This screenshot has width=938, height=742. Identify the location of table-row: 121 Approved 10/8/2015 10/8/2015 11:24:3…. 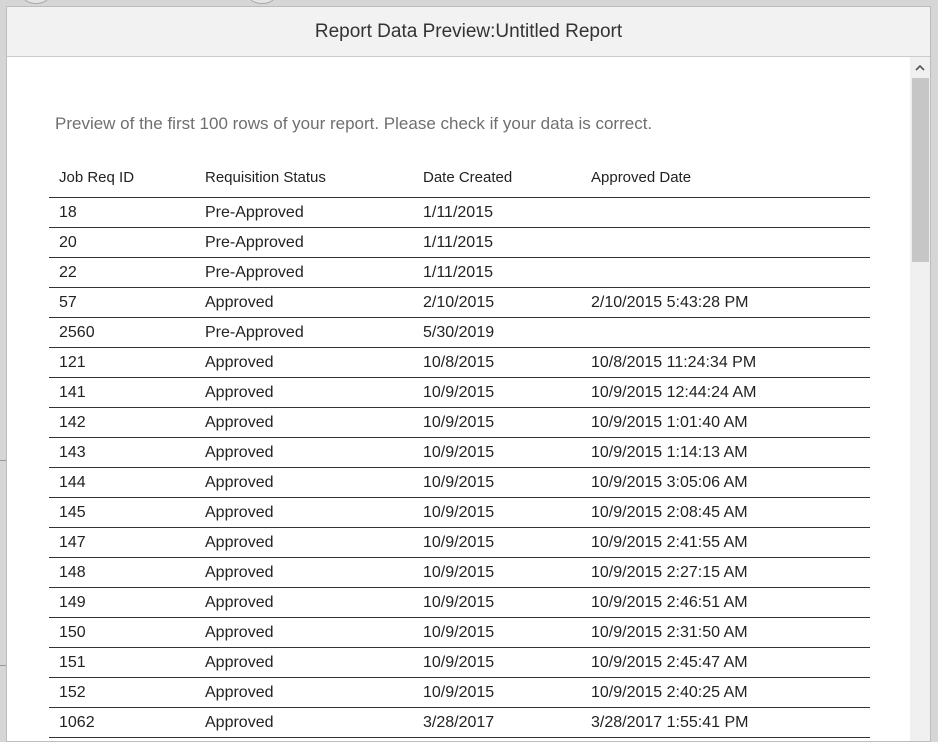
(459, 362).